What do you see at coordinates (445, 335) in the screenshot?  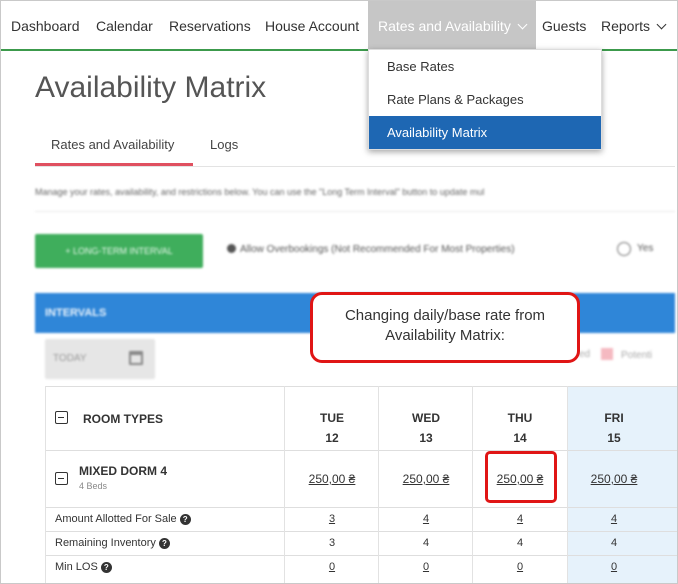 I see `callout-line-2: Availability Matrix:` at bounding box center [445, 335].